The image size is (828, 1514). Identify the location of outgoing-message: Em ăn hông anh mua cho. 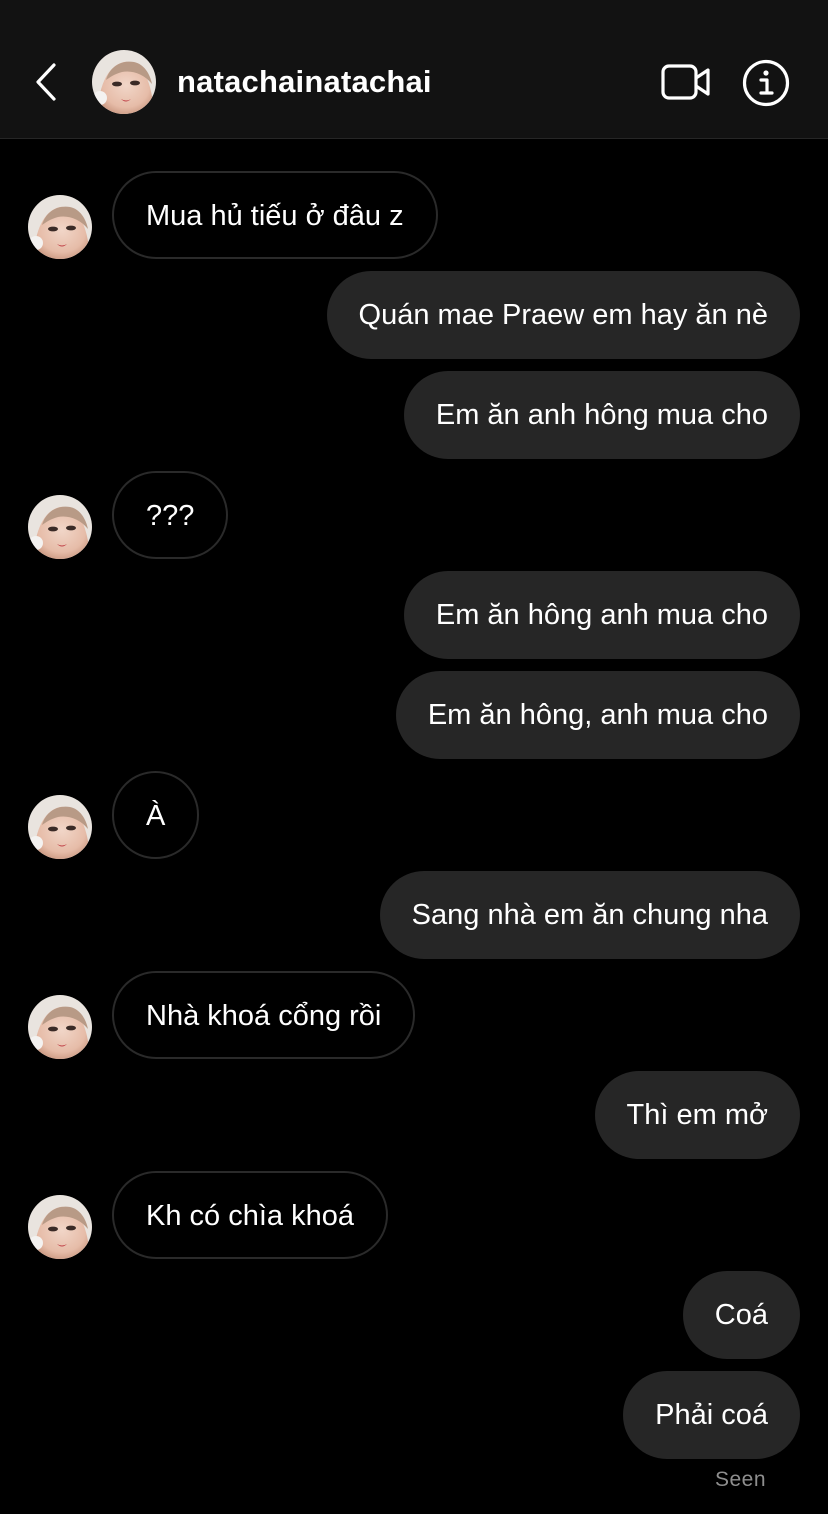
(601, 615).